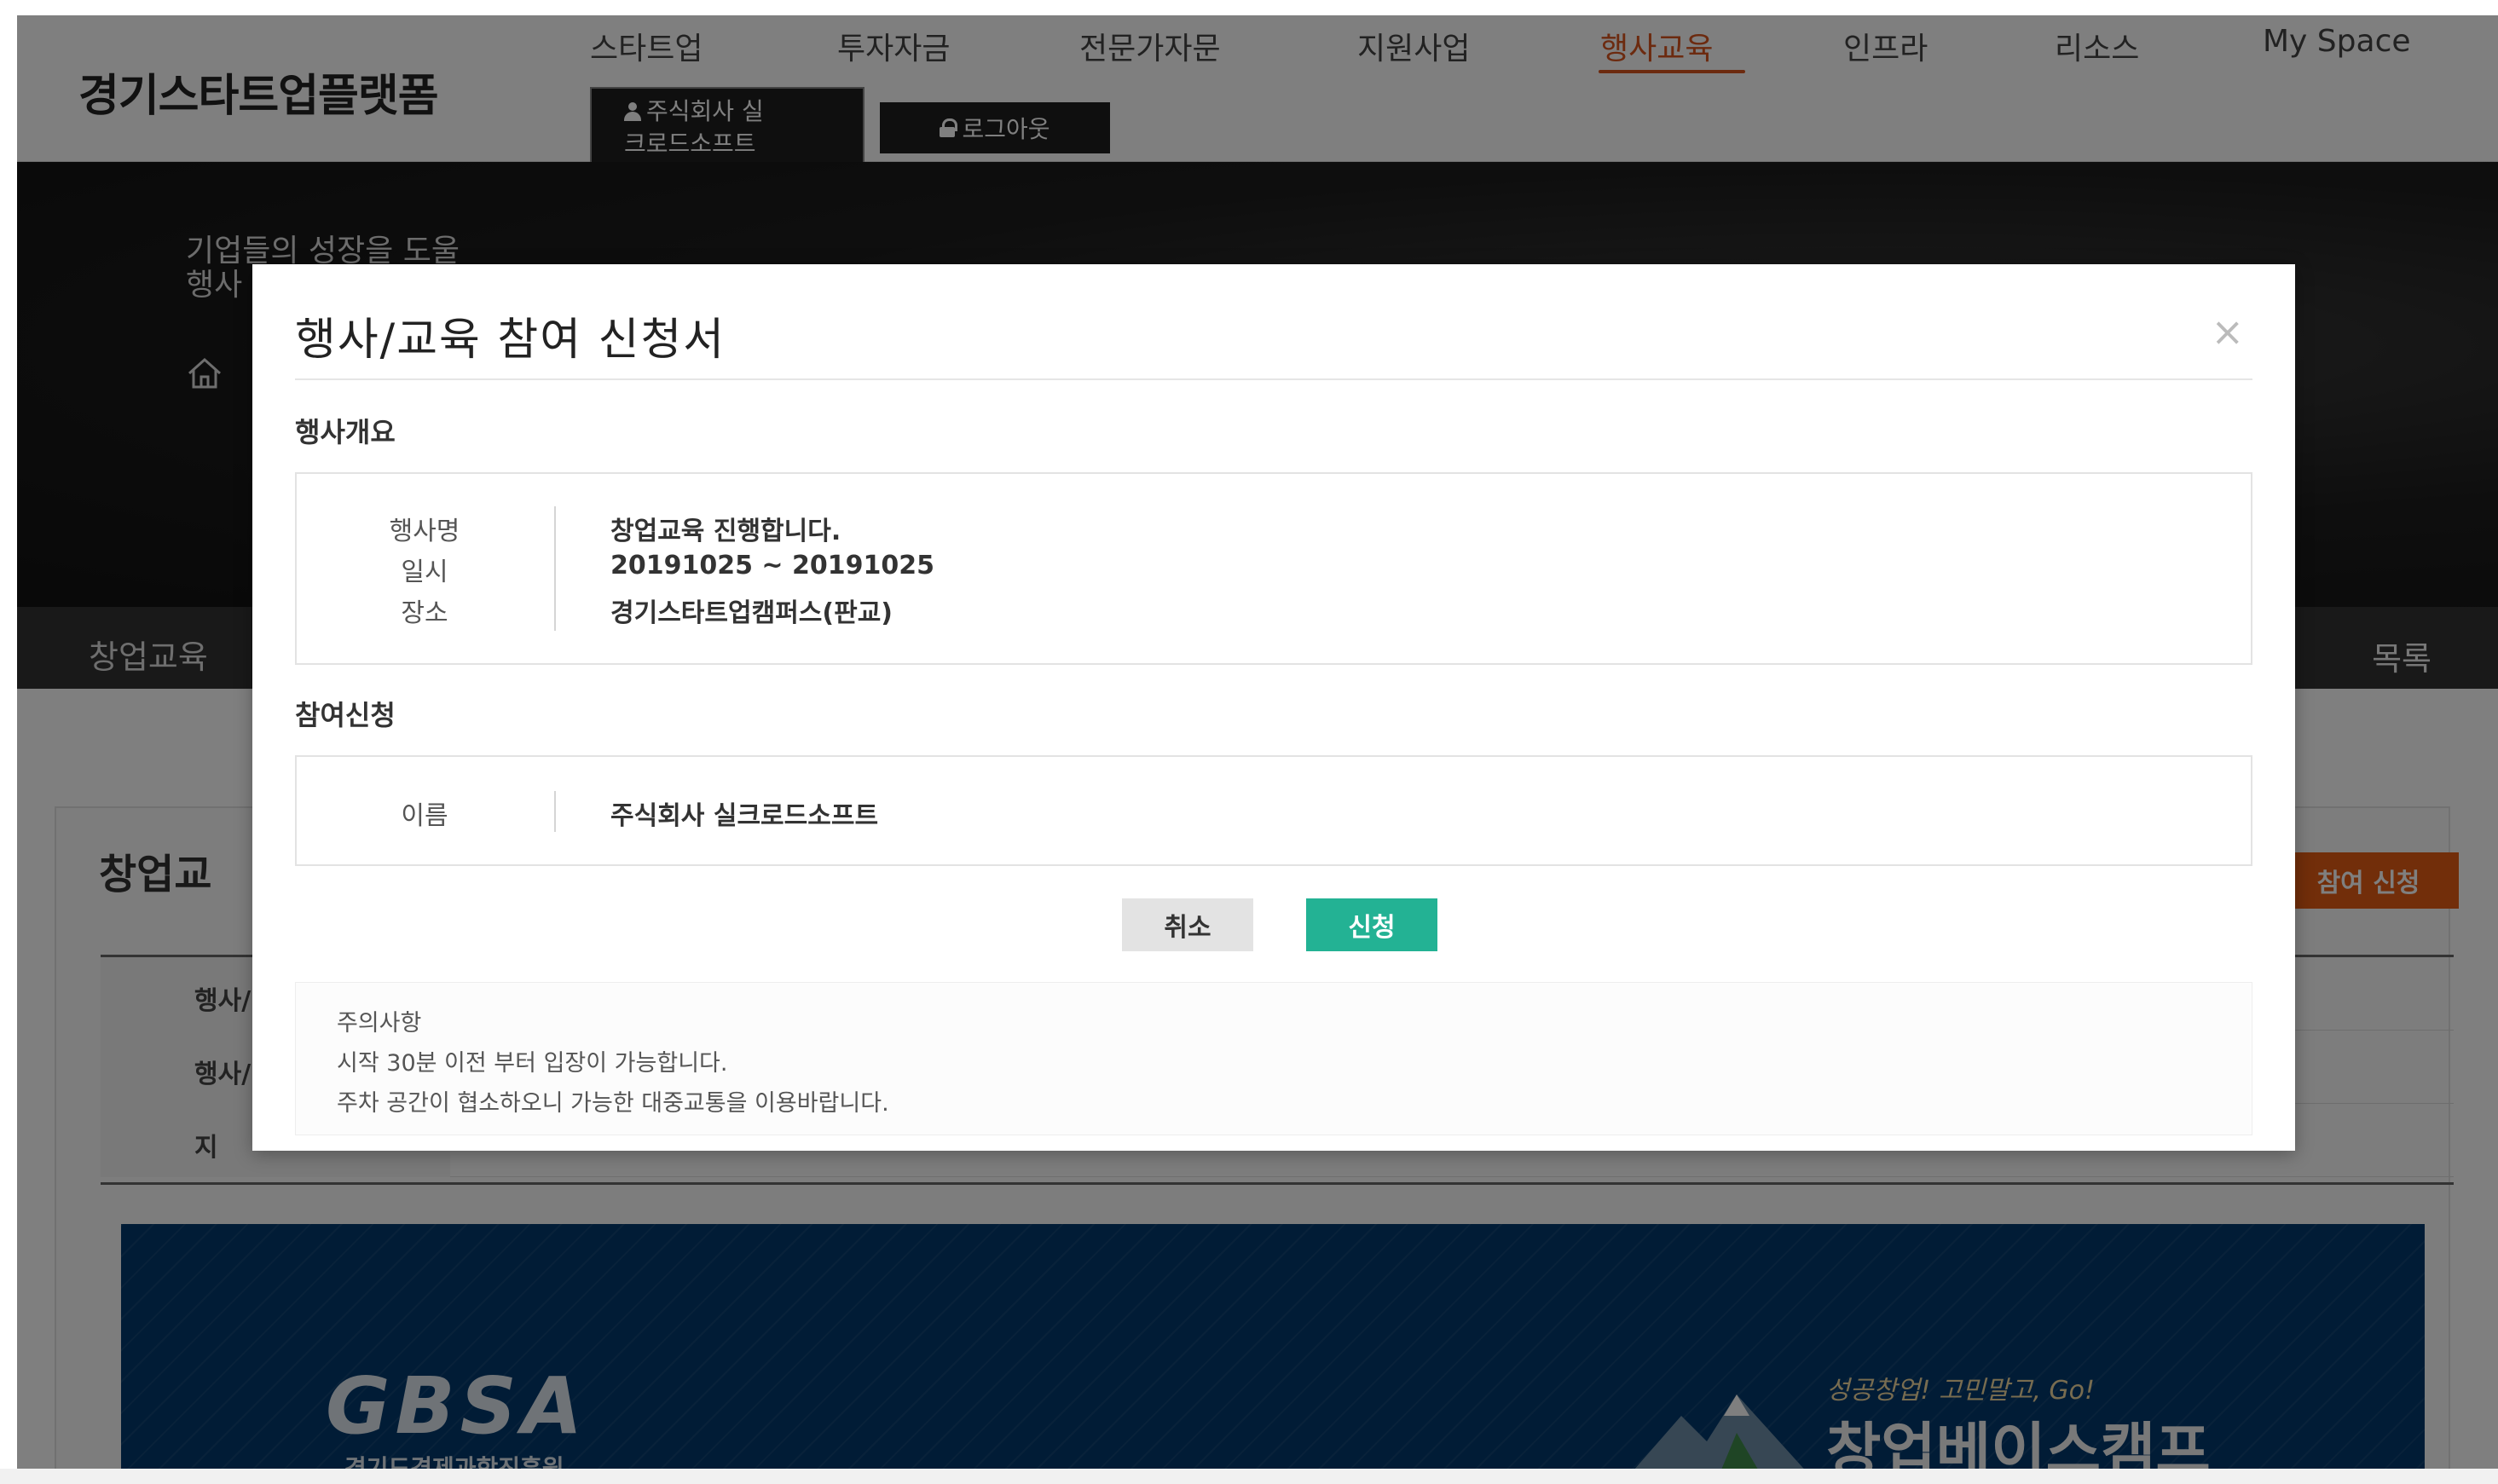 This screenshot has height=1484, width=2498. Describe the element at coordinates (1274, 571) in the screenshot. I see `overview-row-date: 일시 20191025 ~ 20191025` at that location.